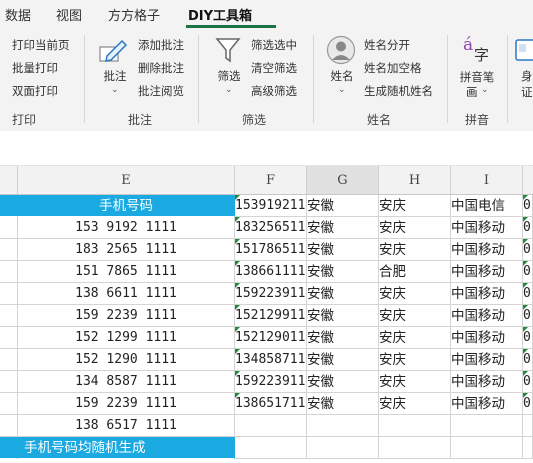 The width and height of the screenshot is (533, 463). I want to click on clear-filter-button: 清空筛选, so click(274, 68).